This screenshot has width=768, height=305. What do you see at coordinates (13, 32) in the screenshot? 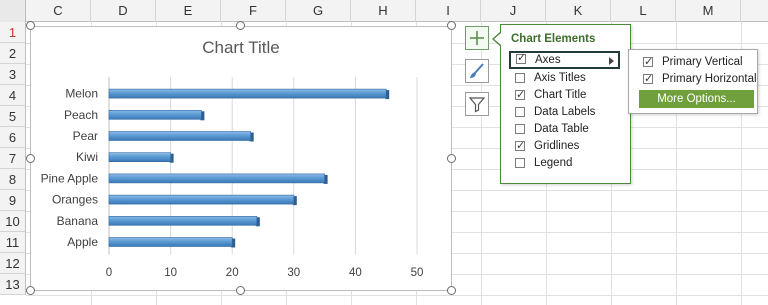
I see `row-header-1: 1` at bounding box center [13, 32].